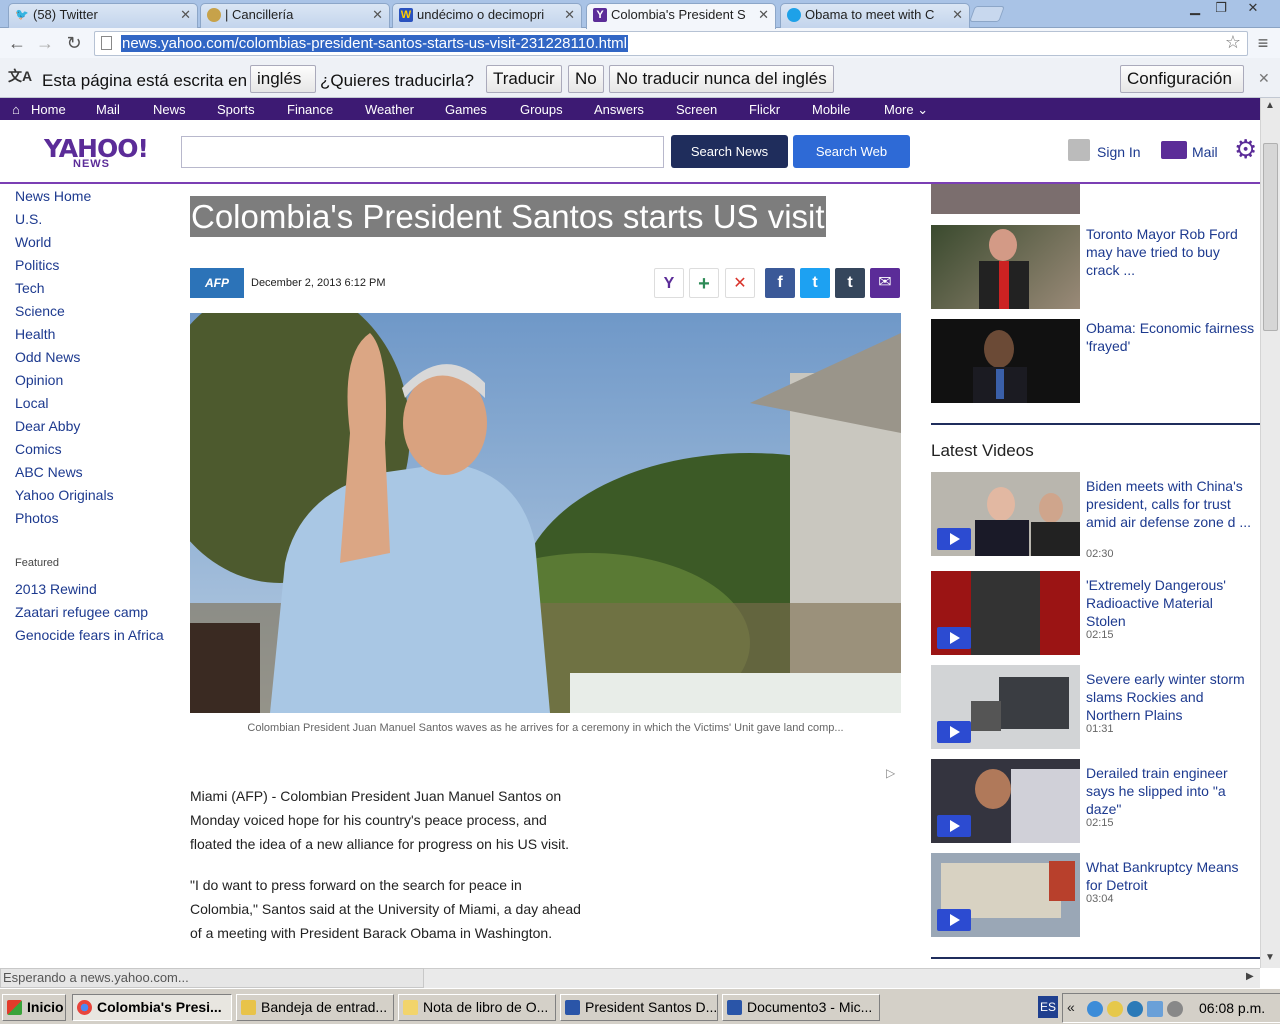  Describe the element at coordinates (37, 518) in the screenshot. I see `left-nav-item: Photos` at that location.